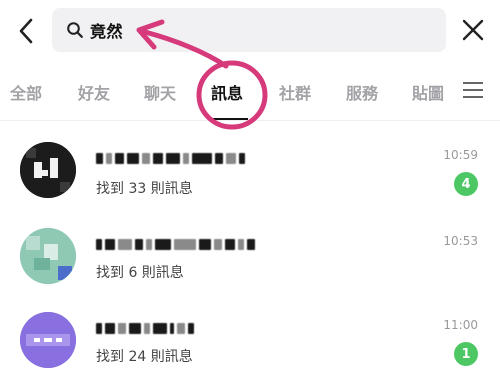  Describe the element at coordinates (250, 92) in the screenshot. I see `category-tabs: 全部 好友 聊天 訊息 社群 服務 貼圖` at that location.